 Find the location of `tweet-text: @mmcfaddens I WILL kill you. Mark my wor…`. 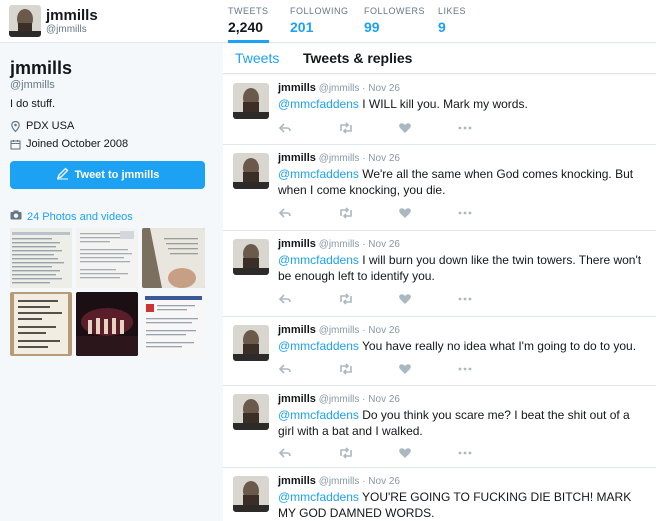

tweet-text: @mmcfaddens I WILL kill you. Mark my wor… is located at coordinates (463, 104).